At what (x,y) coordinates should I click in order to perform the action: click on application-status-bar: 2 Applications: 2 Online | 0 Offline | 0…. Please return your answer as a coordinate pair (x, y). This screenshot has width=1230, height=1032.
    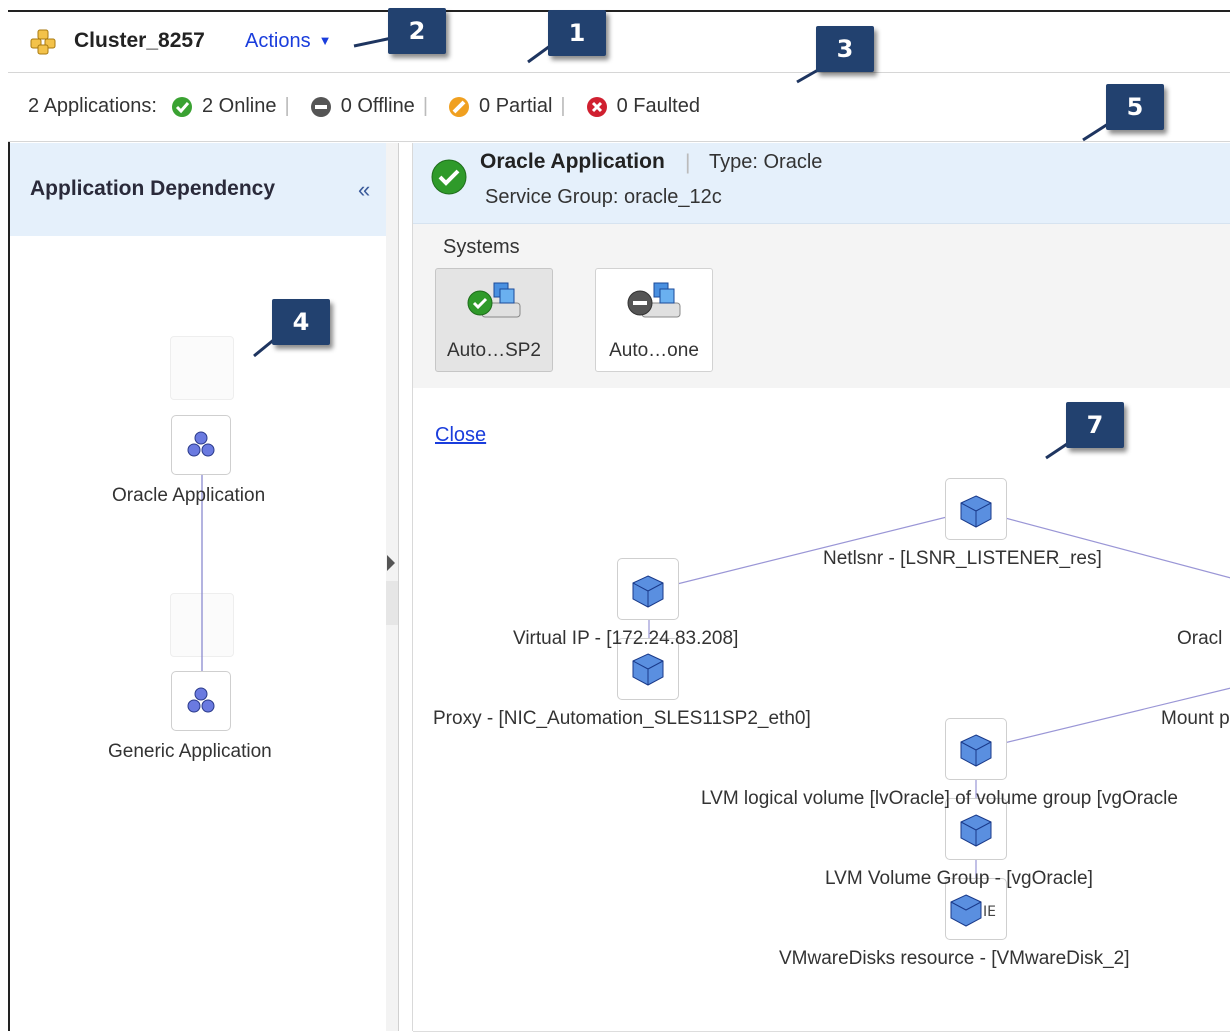
    Looking at the image, I should click on (619, 107).